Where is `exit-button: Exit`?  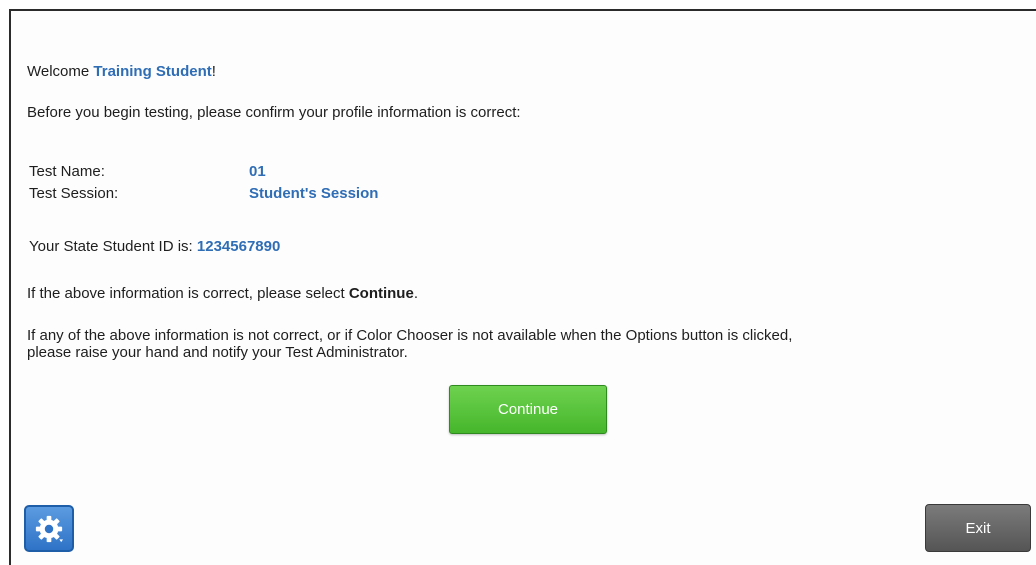
exit-button: Exit is located at coordinates (978, 528).